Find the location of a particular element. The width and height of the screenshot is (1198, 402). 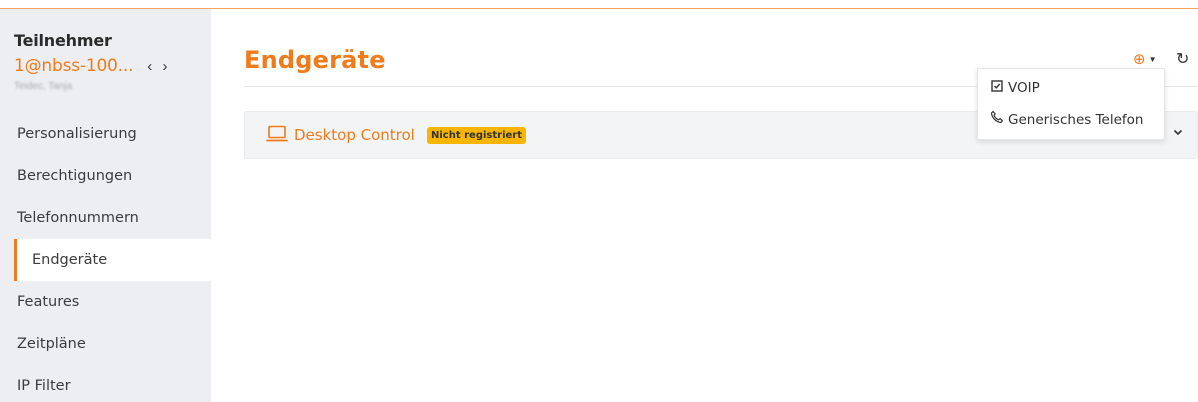

sidebar-title: Teilnehmer is located at coordinates (63, 40).